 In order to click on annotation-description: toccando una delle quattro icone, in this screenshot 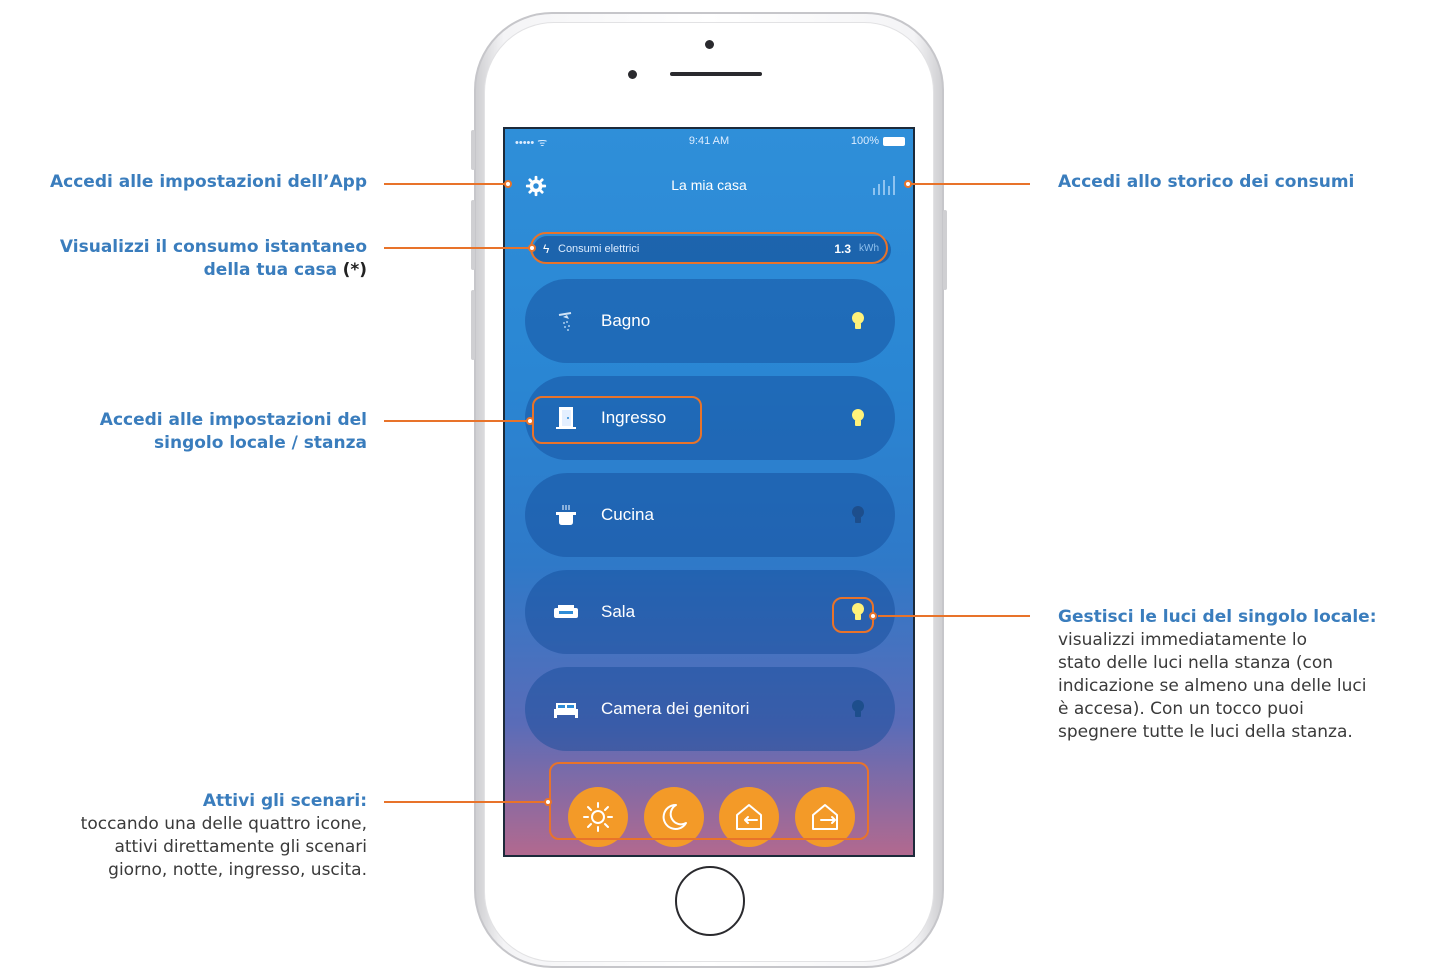, I will do `click(223, 824)`.